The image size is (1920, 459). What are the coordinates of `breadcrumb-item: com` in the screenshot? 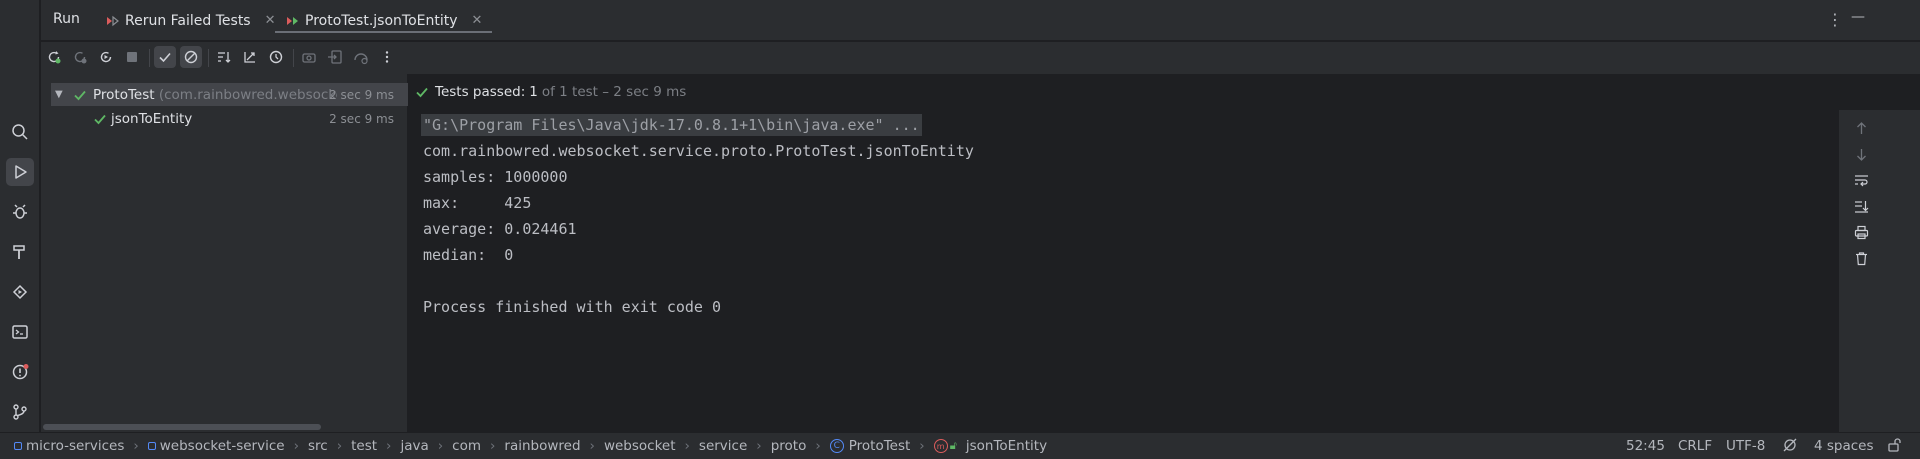 It's located at (466, 446).